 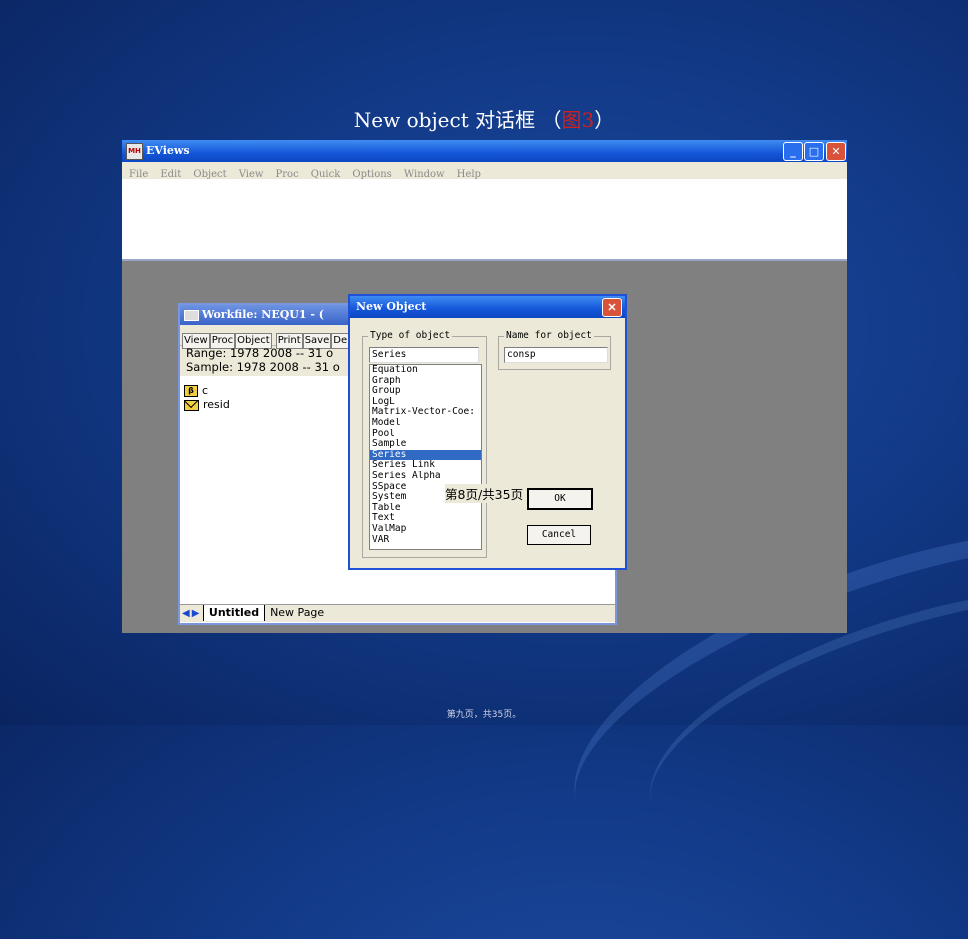 What do you see at coordinates (425, 391) in the screenshot?
I see `list-item: Group` at bounding box center [425, 391].